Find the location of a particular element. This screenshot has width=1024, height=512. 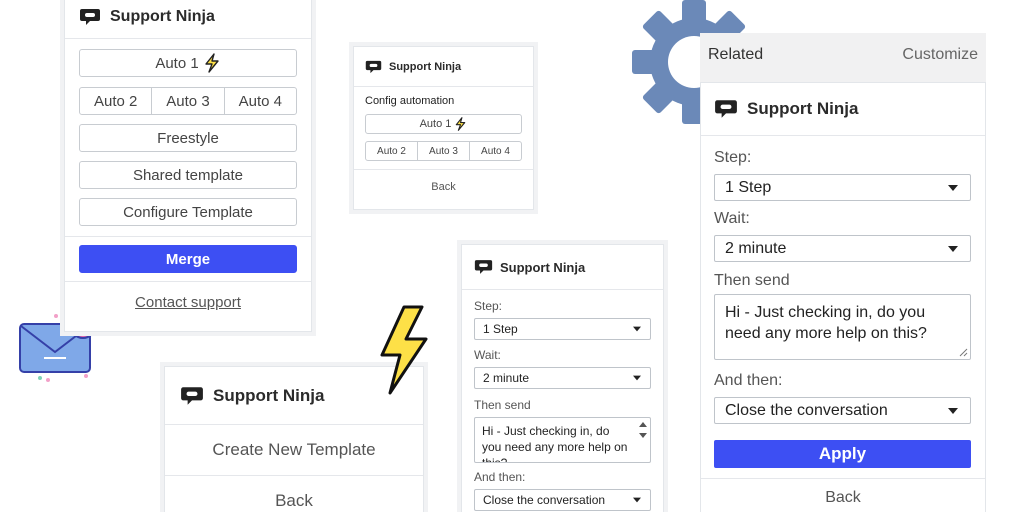

contact-support-link: Contact support is located at coordinates (188, 302).